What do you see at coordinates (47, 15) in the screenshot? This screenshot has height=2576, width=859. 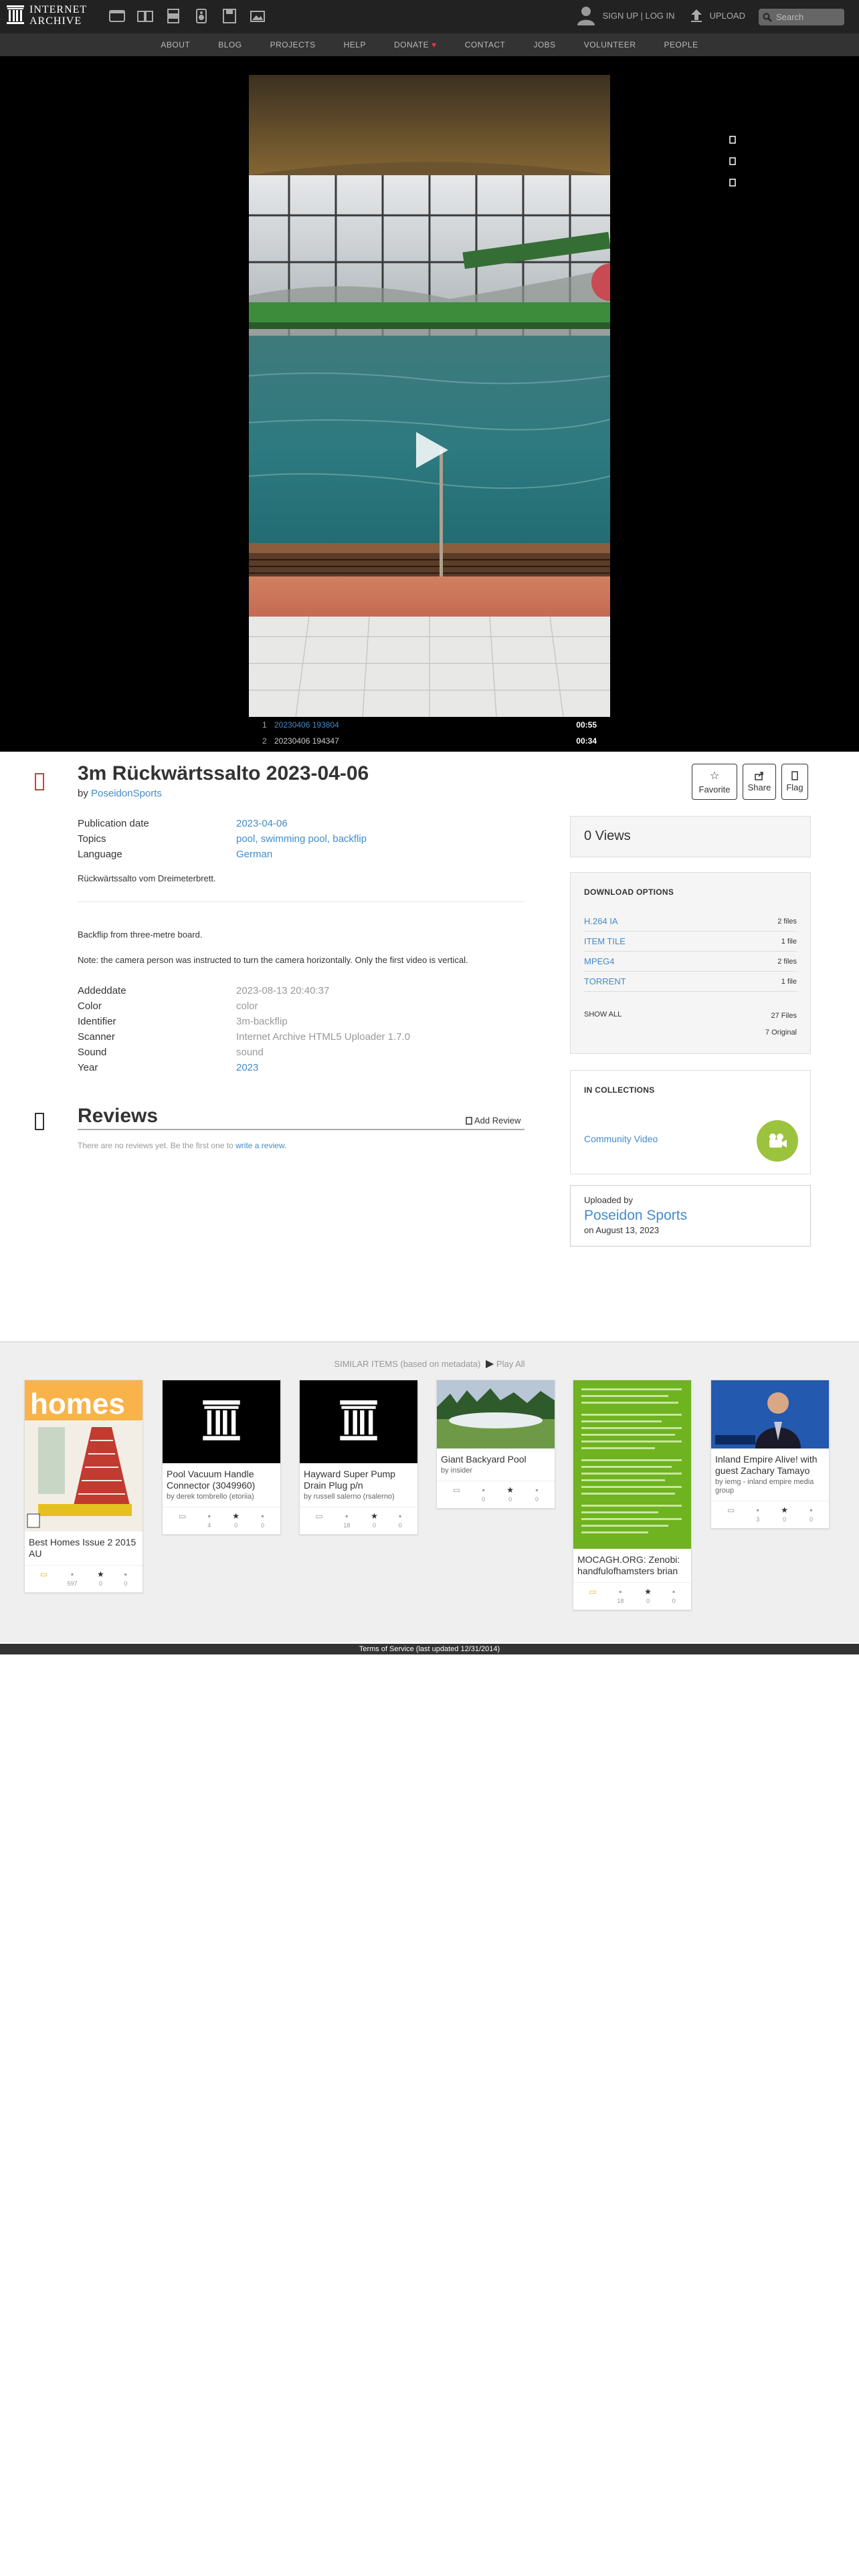 I see `internet-archive-logo: INTERNET ARCHIVE` at bounding box center [47, 15].